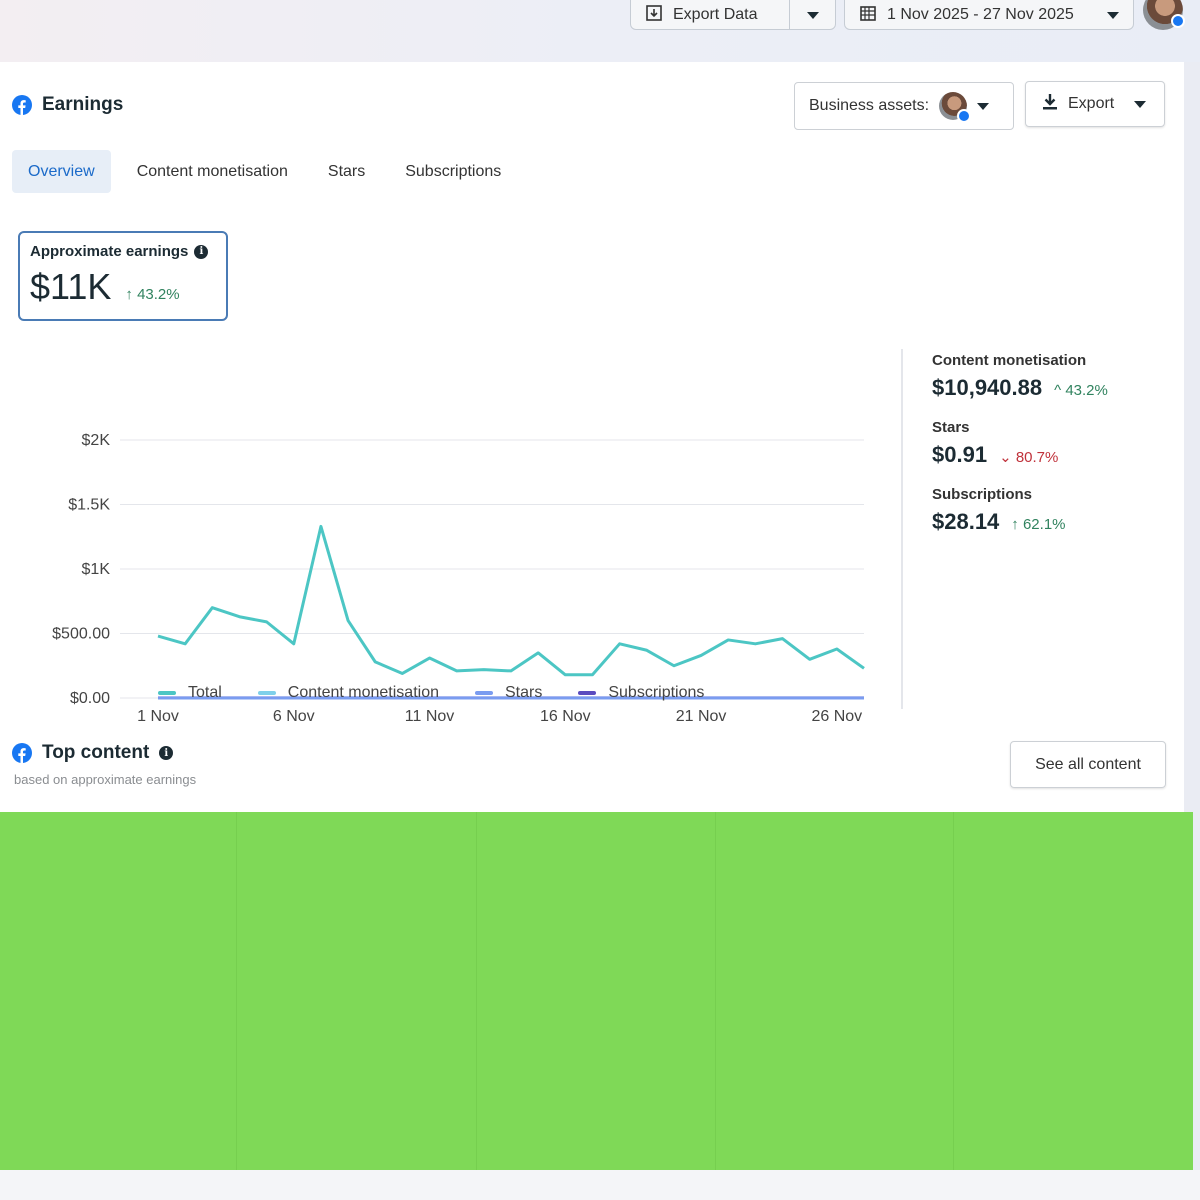 This screenshot has width=1200, height=1200. I want to click on x-tick-label: 26 Nov, so click(836, 715).